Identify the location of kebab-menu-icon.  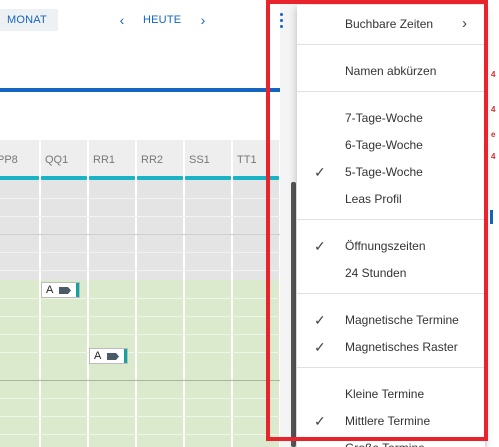
(282, 20).